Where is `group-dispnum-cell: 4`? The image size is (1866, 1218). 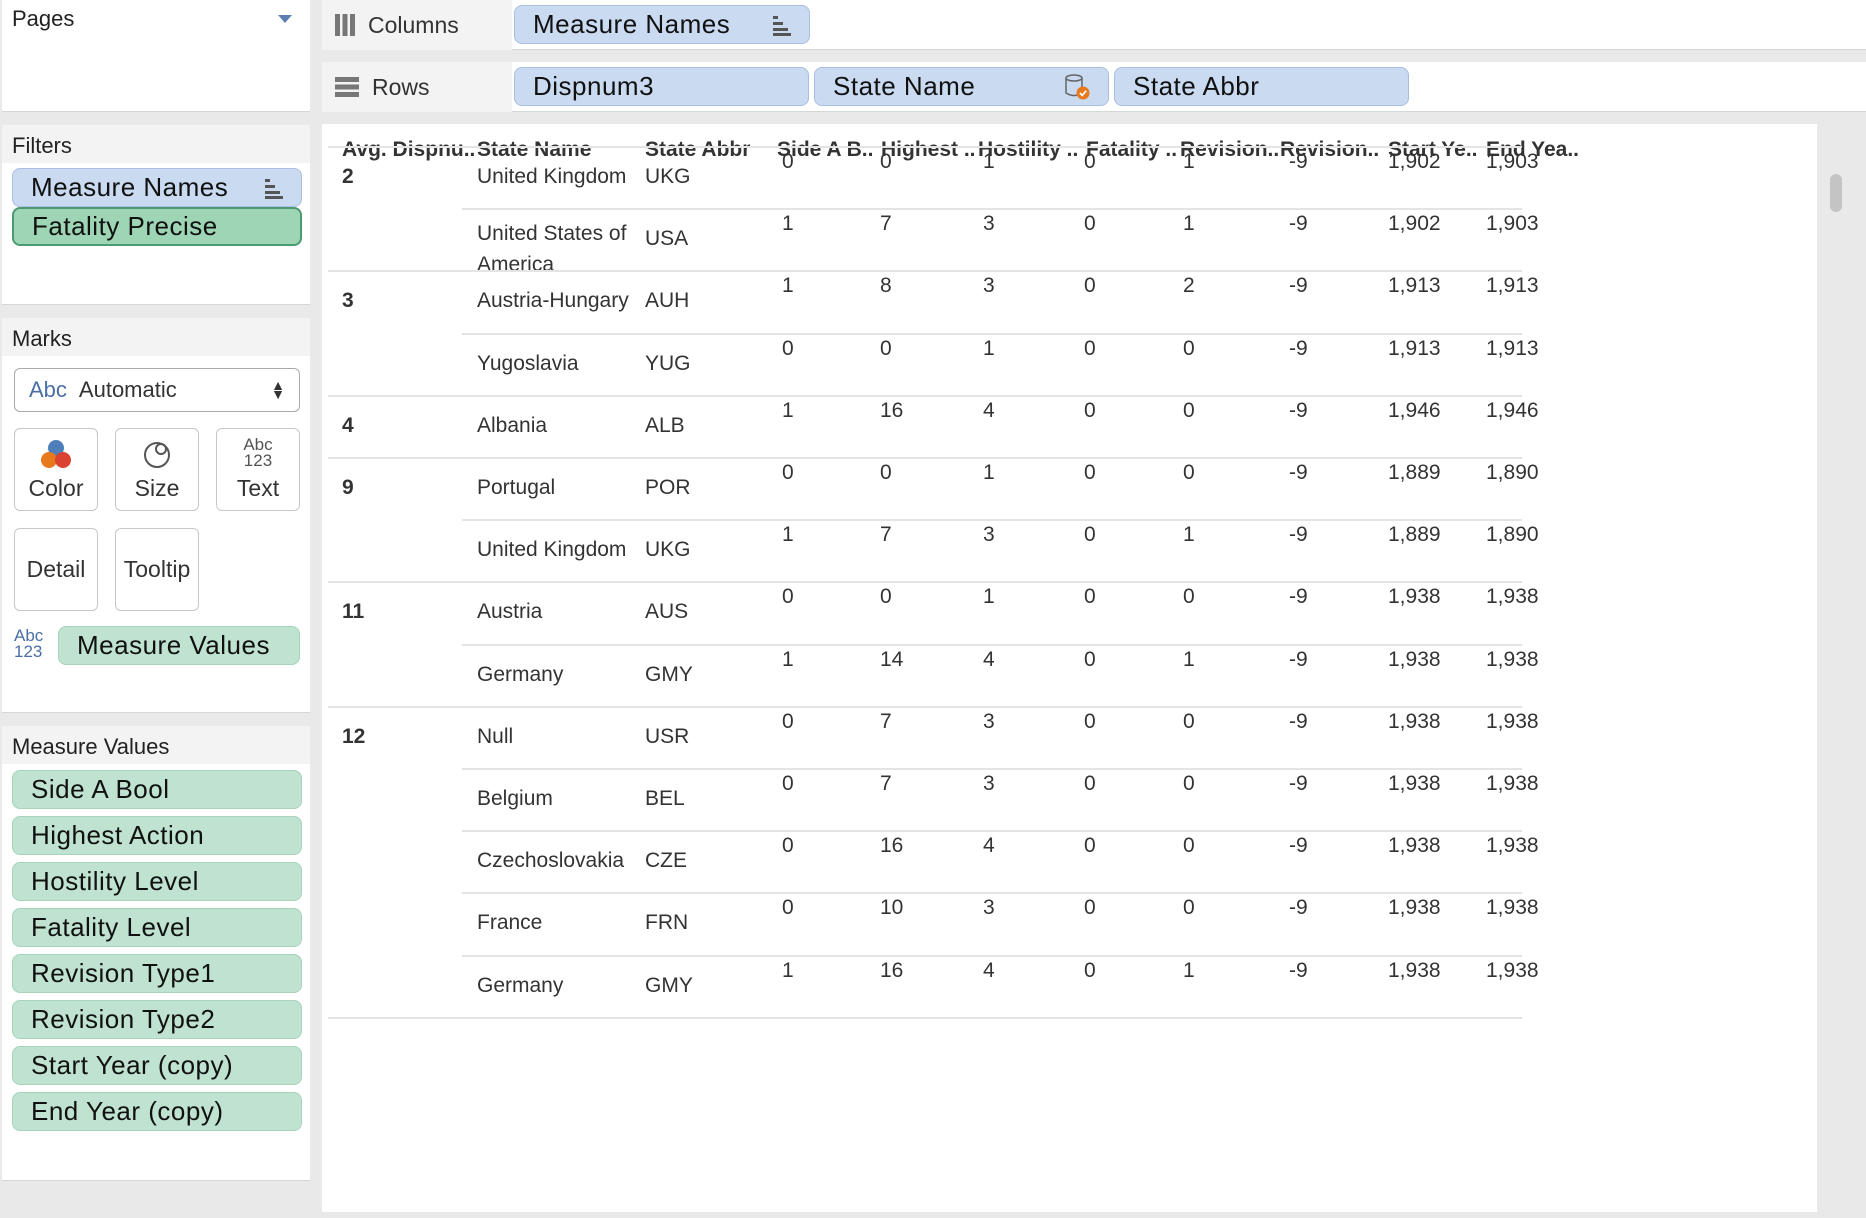
group-dispnum-cell: 4 is located at coordinates (348, 425).